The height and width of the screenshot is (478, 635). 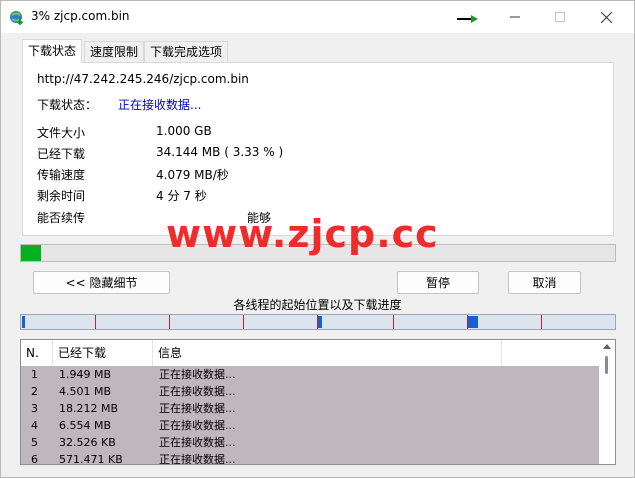 What do you see at coordinates (61, 196) in the screenshot?
I see `remaining-time-label: 剩余时间` at bounding box center [61, 196].